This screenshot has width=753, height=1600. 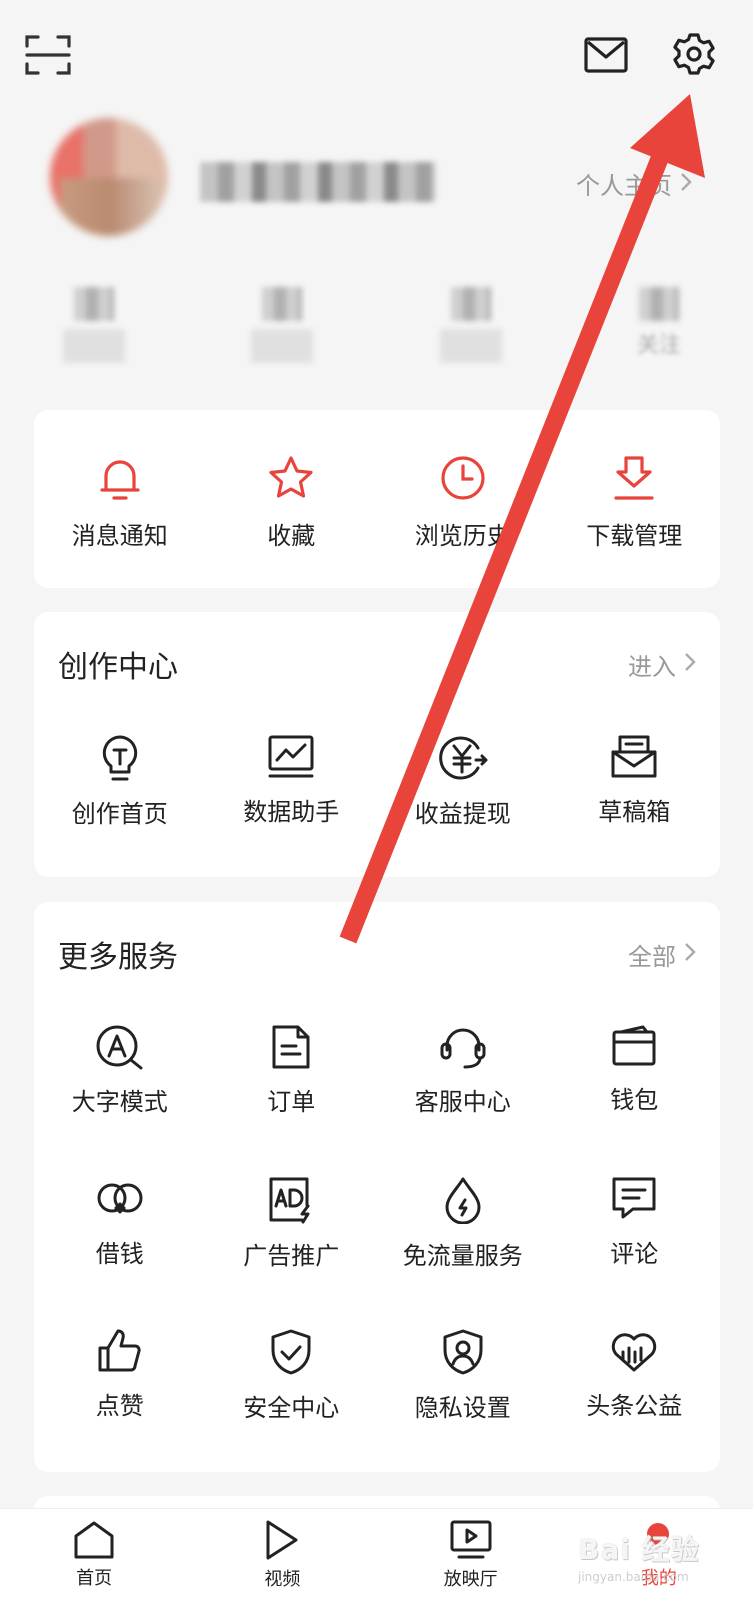 What do you see at coordinates (94, 1578) in the screenshot?
I see `tab-label: 首页` at bounding box center [94, 1578].